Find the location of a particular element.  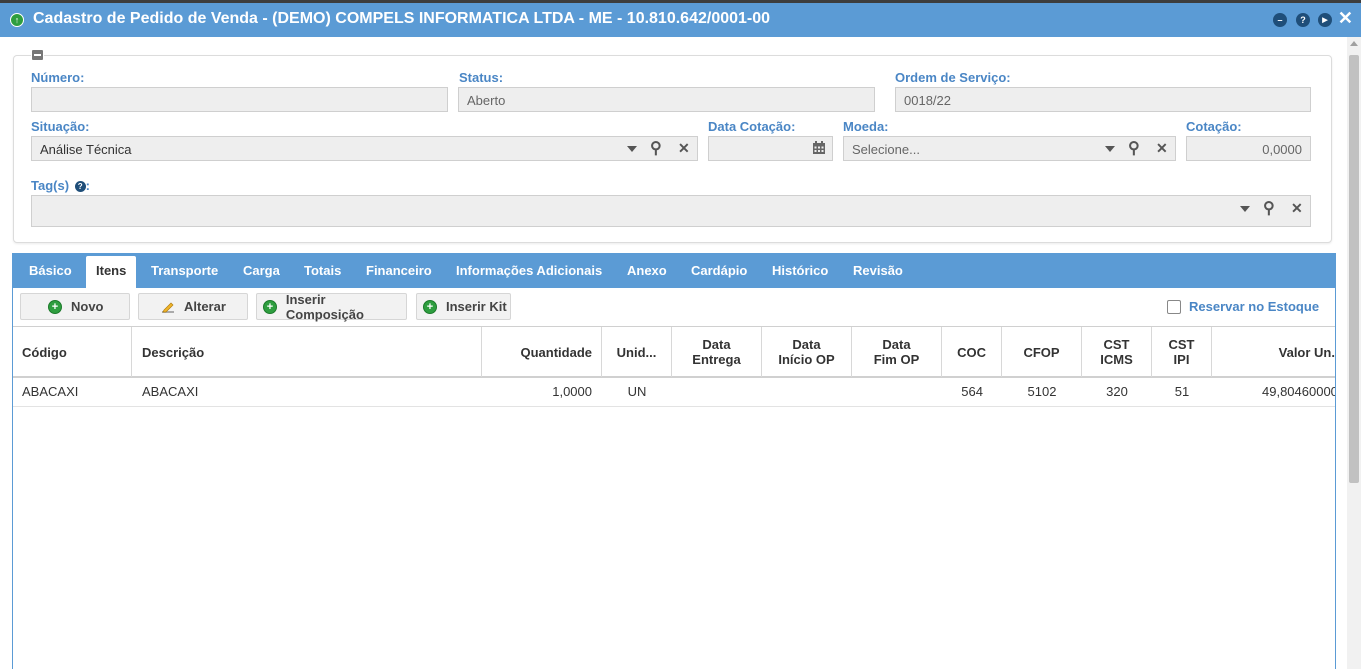

novo-button: + Novo is located at coordinates (75, 306).